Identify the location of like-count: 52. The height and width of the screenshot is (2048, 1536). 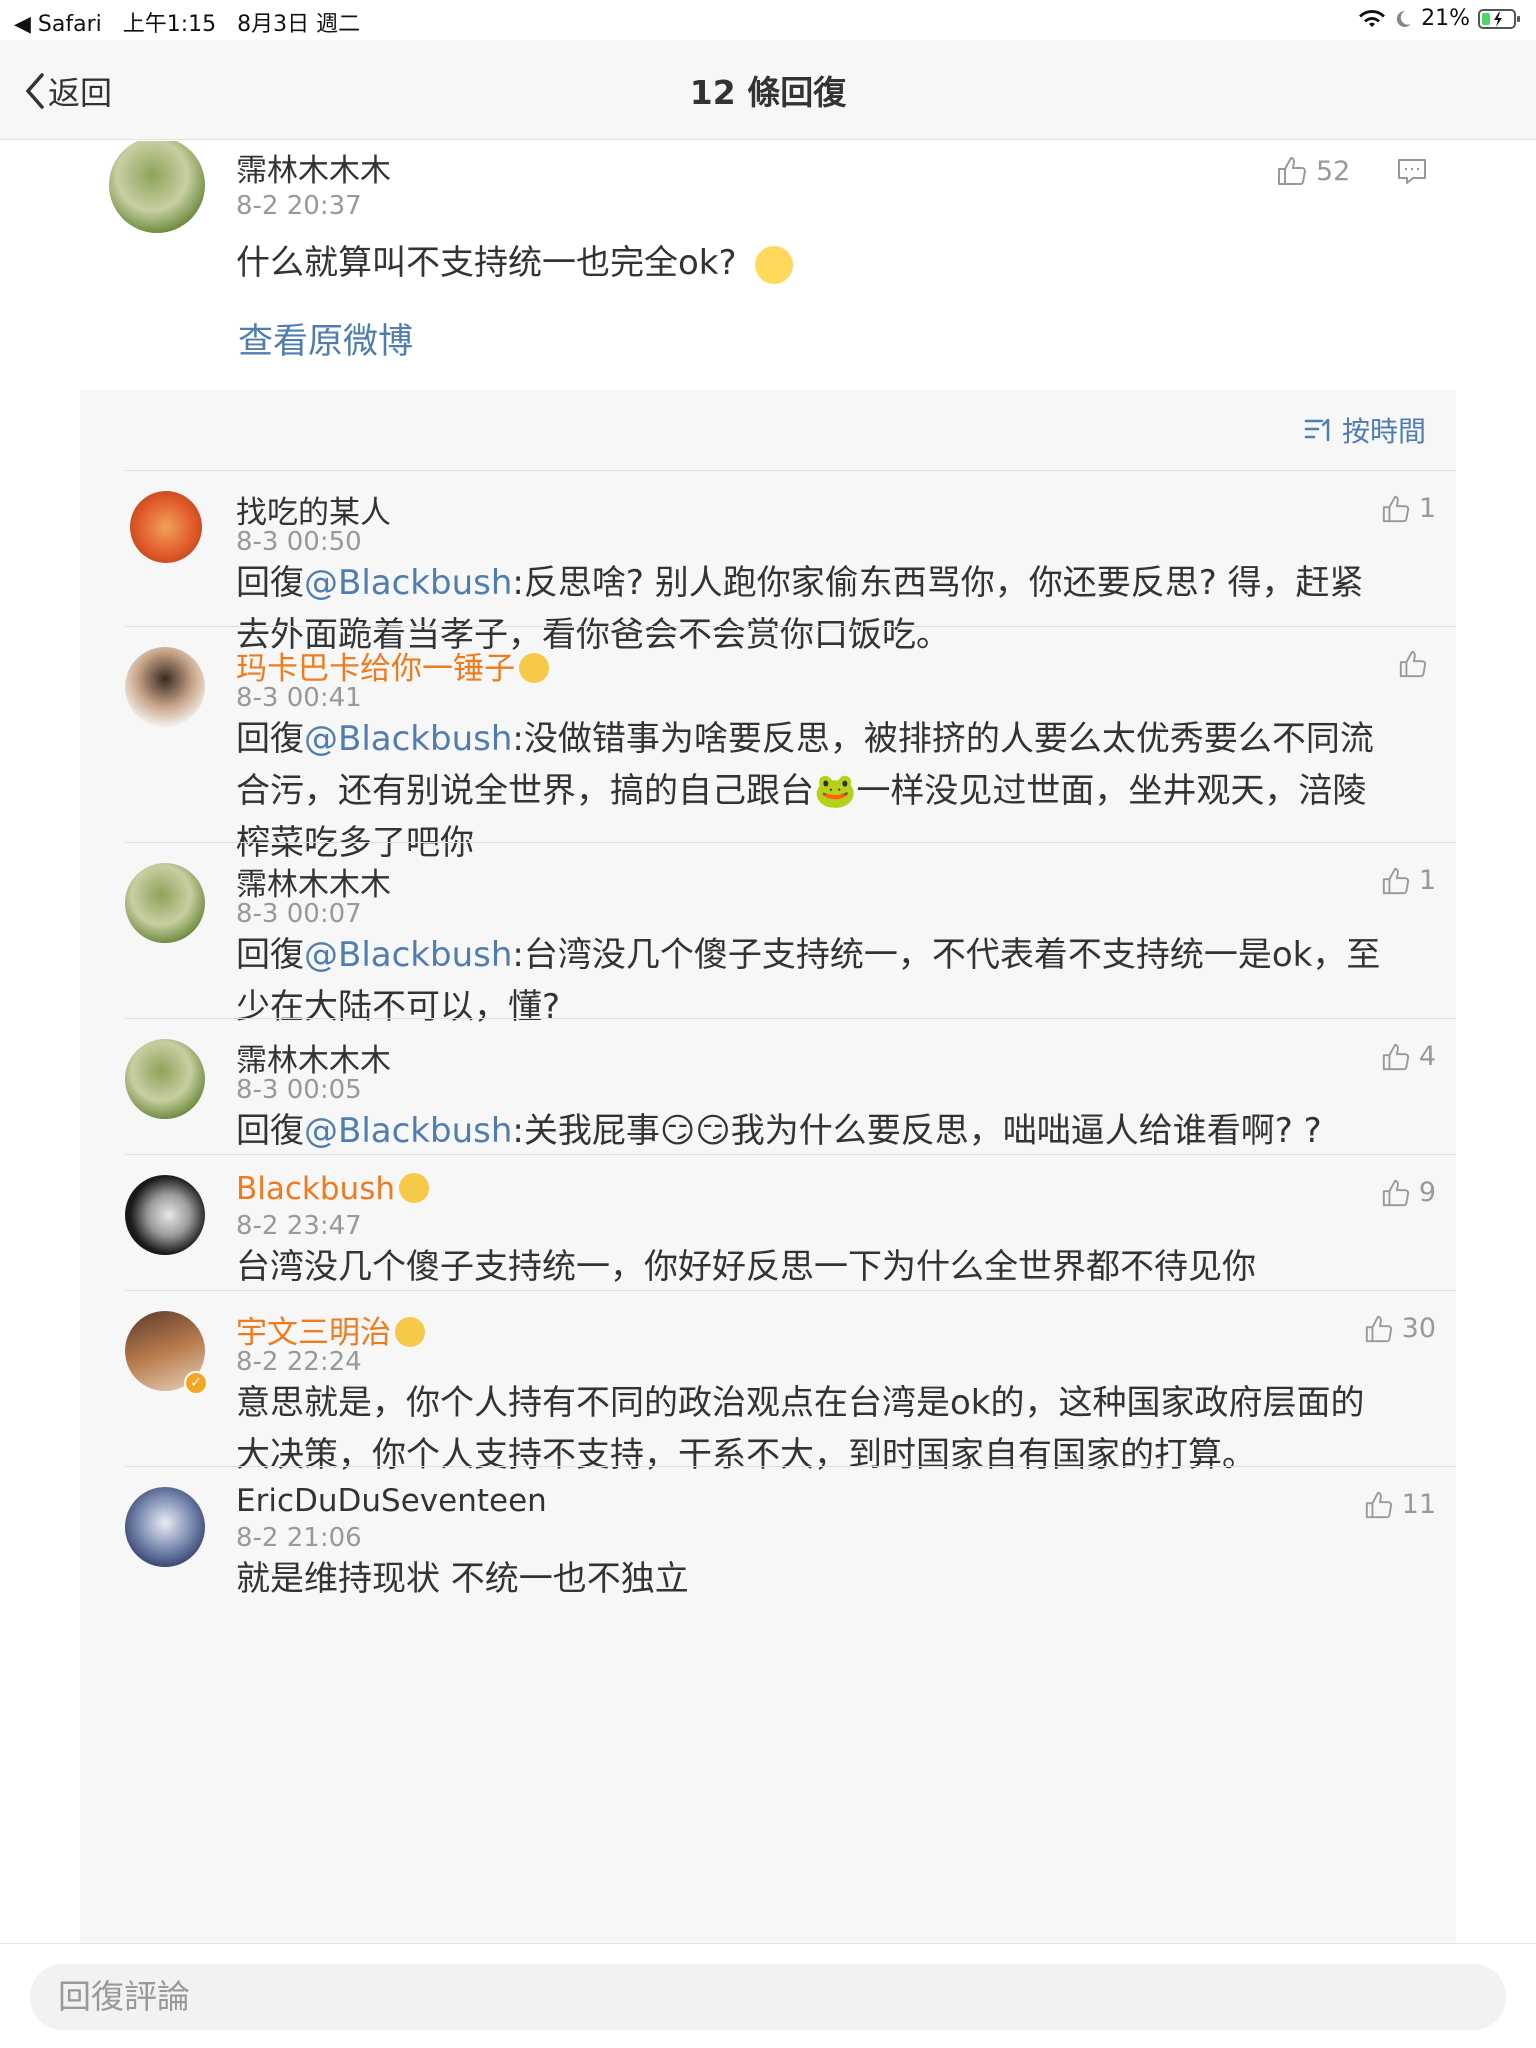
(1333, 171).